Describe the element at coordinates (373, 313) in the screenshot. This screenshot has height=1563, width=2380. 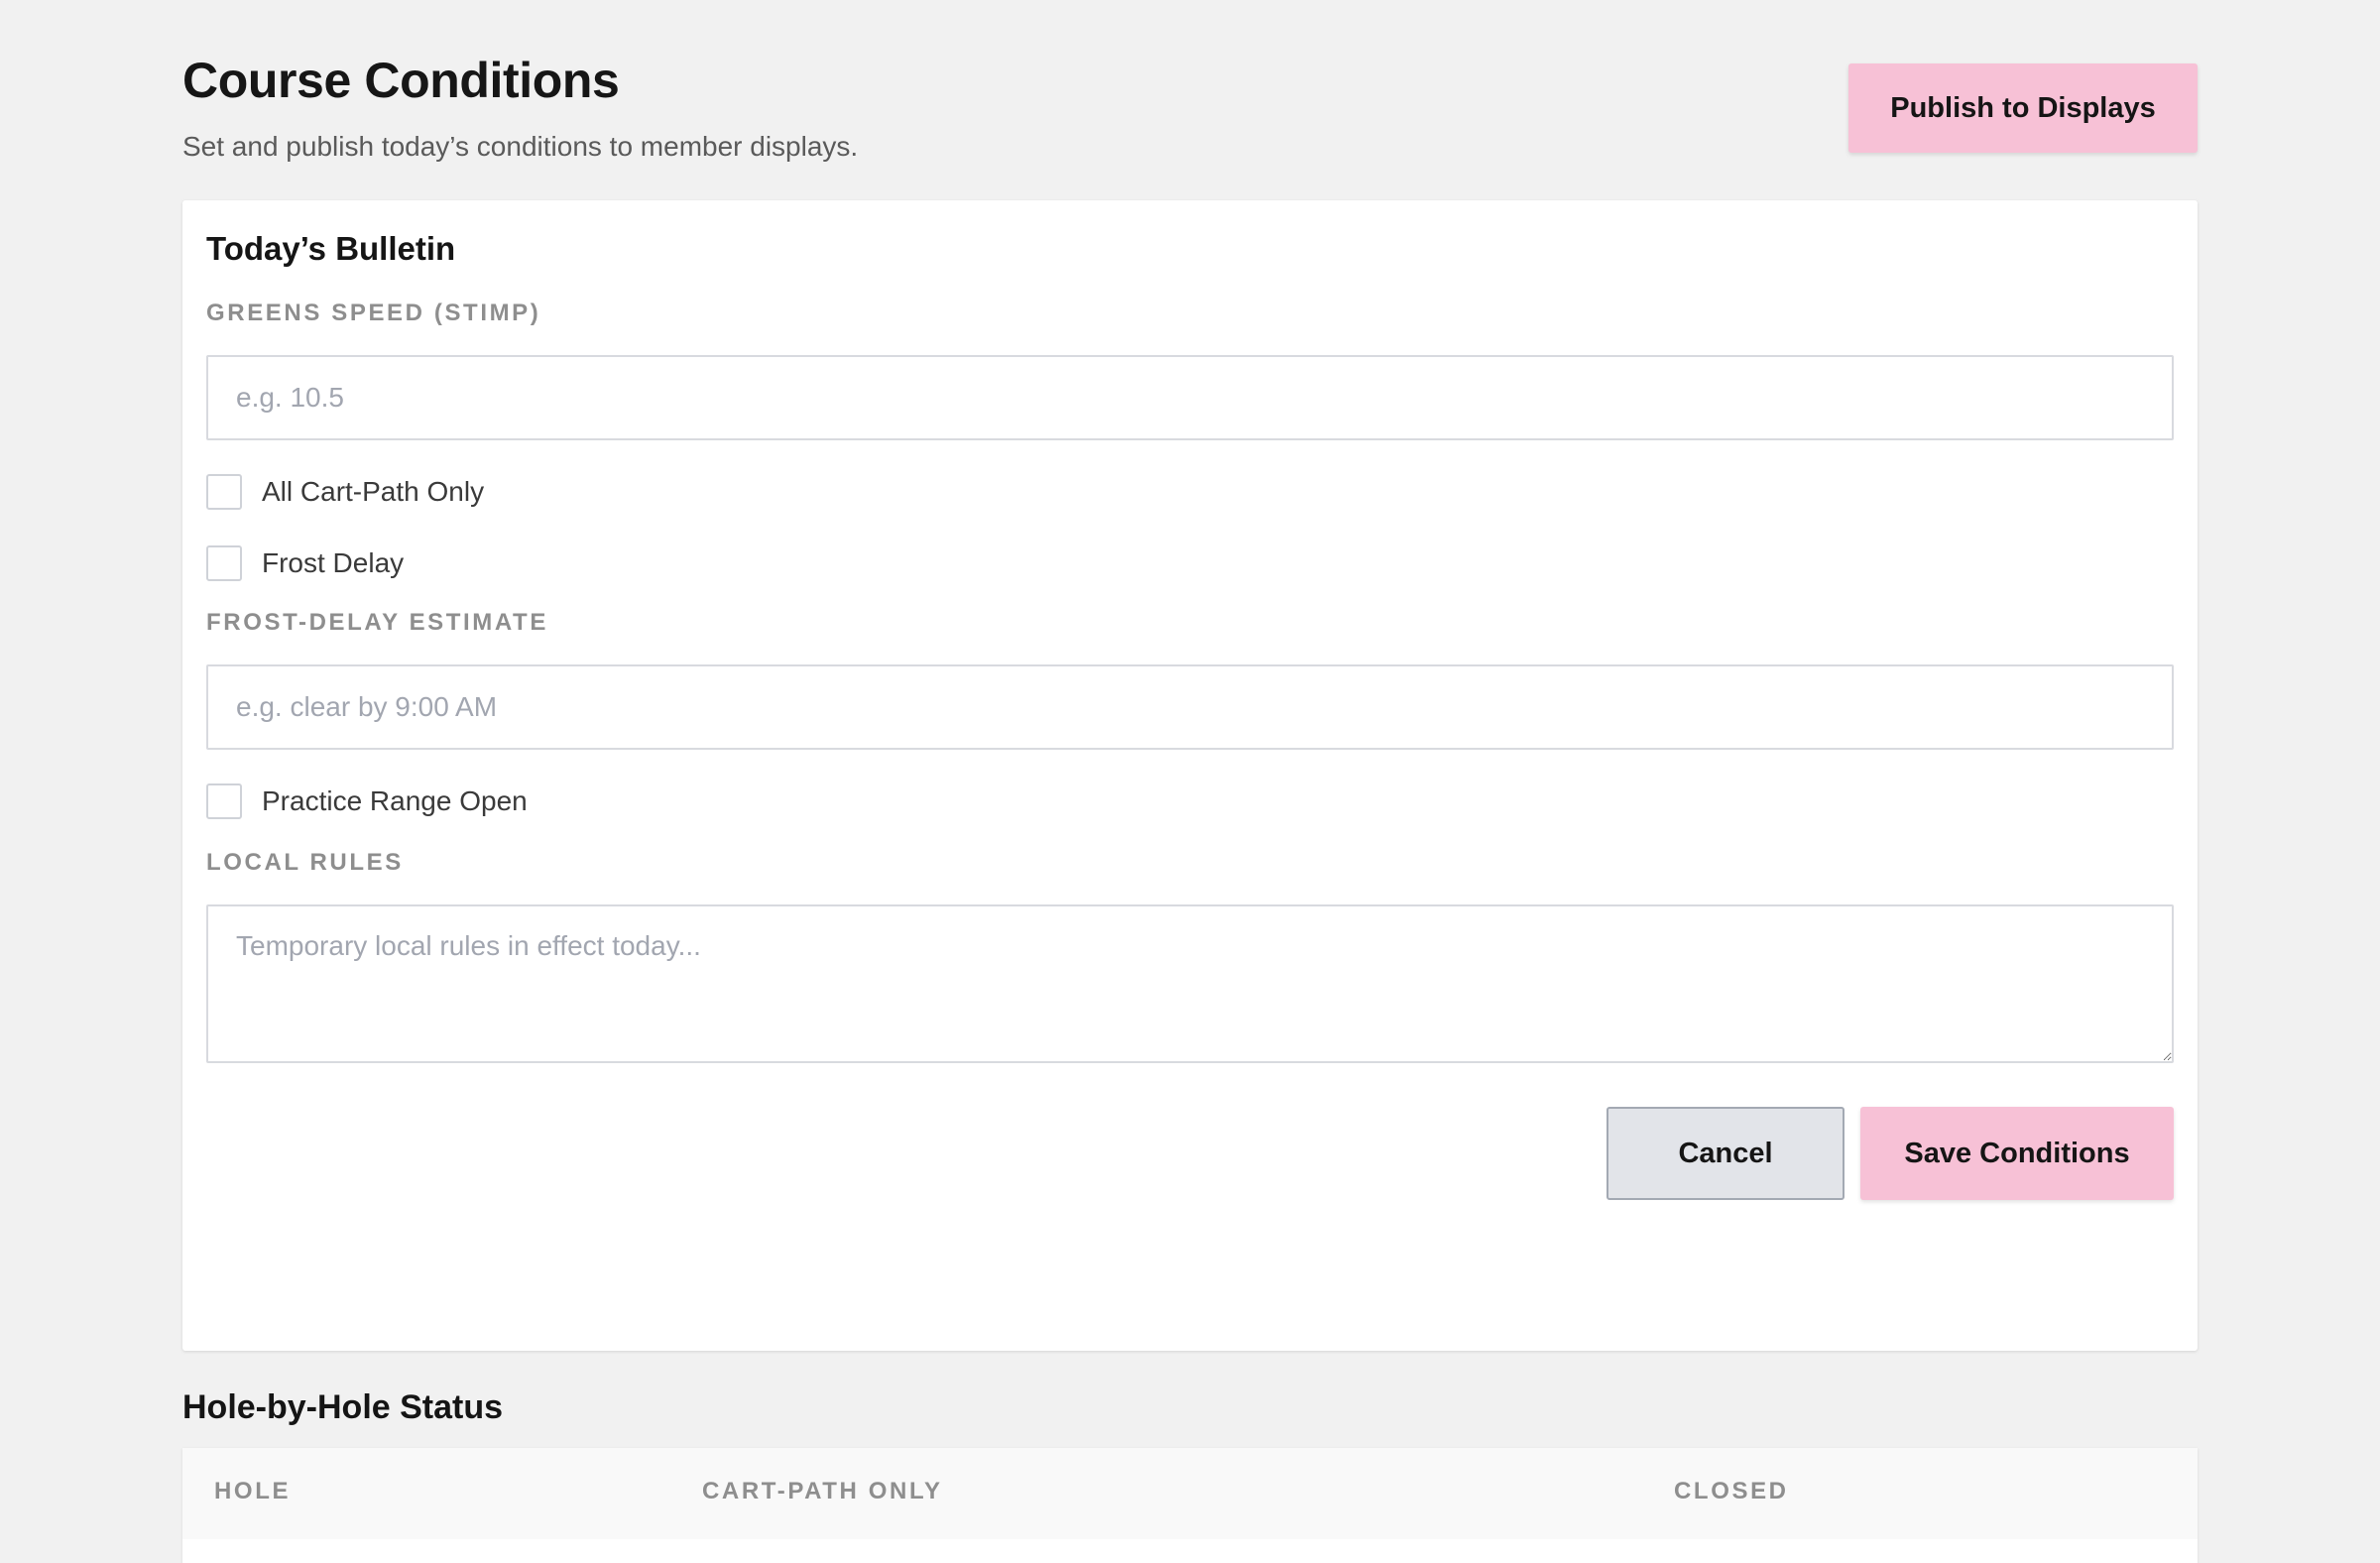
I see `greens-speed-label: GREENS SPEED (STIMP)` at that location.